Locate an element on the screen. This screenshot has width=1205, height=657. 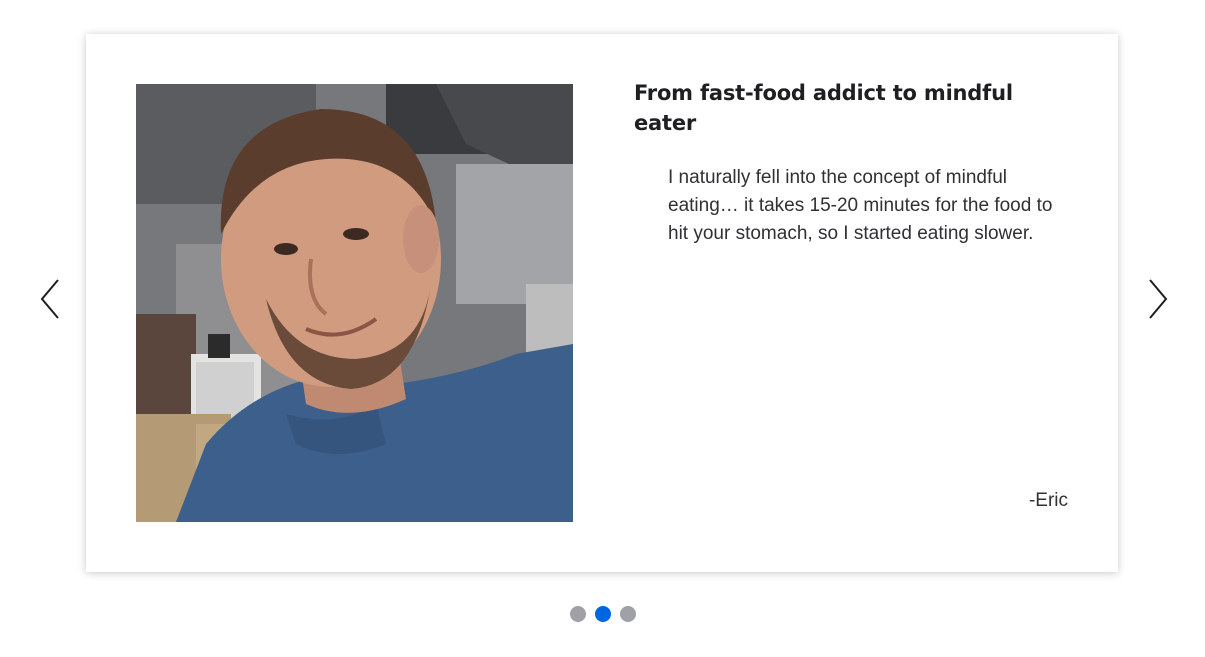
chevron-right-icon is located at coordinates (1158, 299).